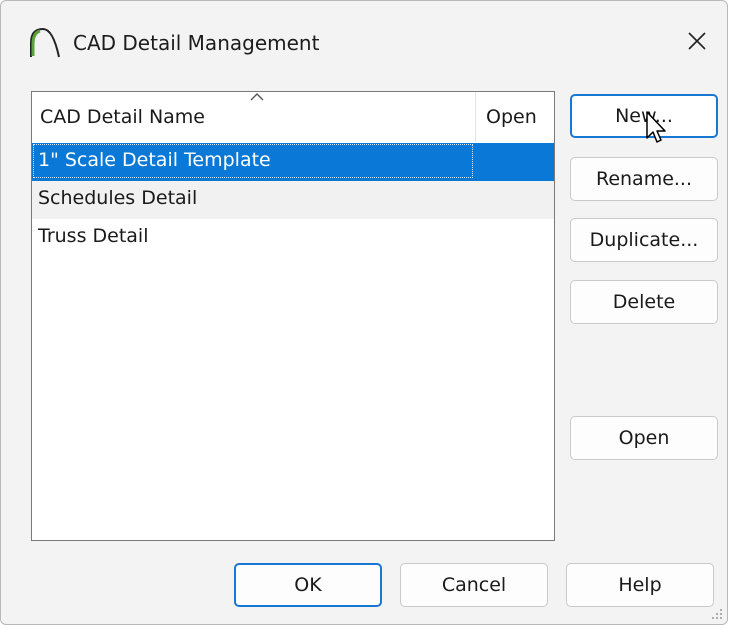  I want to click on column-header-name: CAD Detail Name, so click(122, 117).